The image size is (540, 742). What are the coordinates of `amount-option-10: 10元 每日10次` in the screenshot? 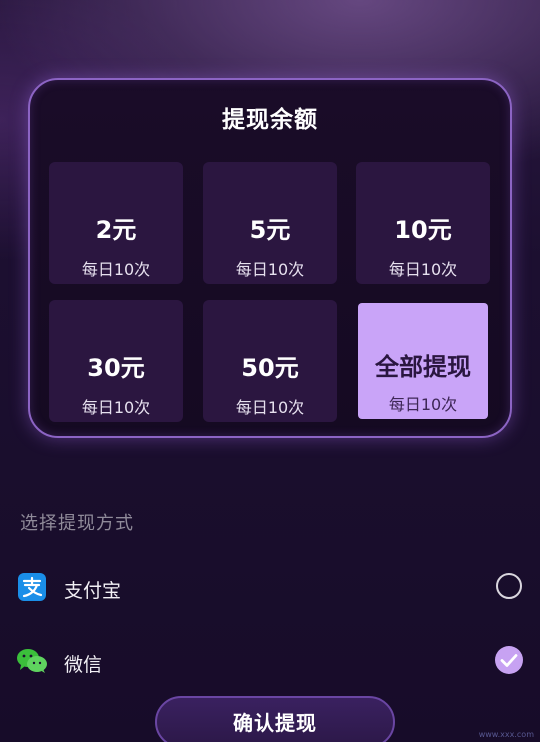 It's located at (423, 223).